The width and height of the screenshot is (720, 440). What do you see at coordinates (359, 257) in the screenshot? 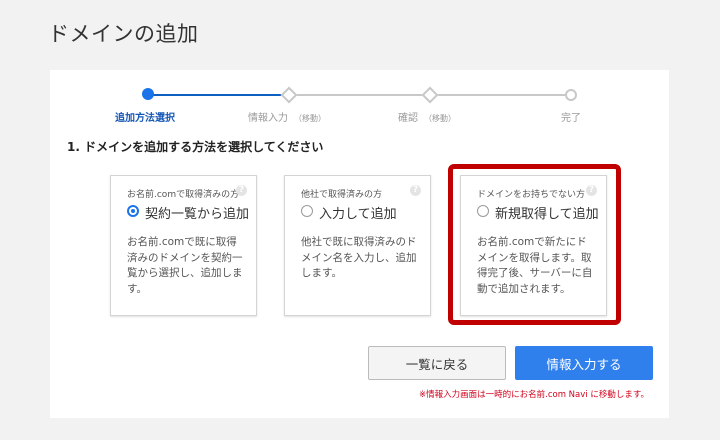
I see `card-description: 他社で既に取得済みのドメイン名を入力し、追加します。` at bounding box center [359, 257].